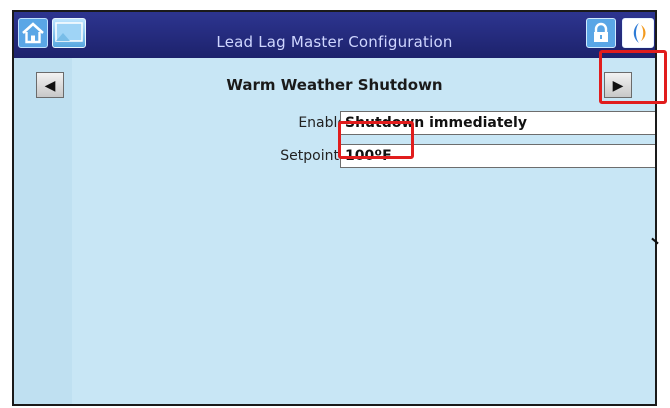 This screenshot has height=408, width=670. I want to click on titlebar: Lead Lag Master Configuration, so click(334, 35).